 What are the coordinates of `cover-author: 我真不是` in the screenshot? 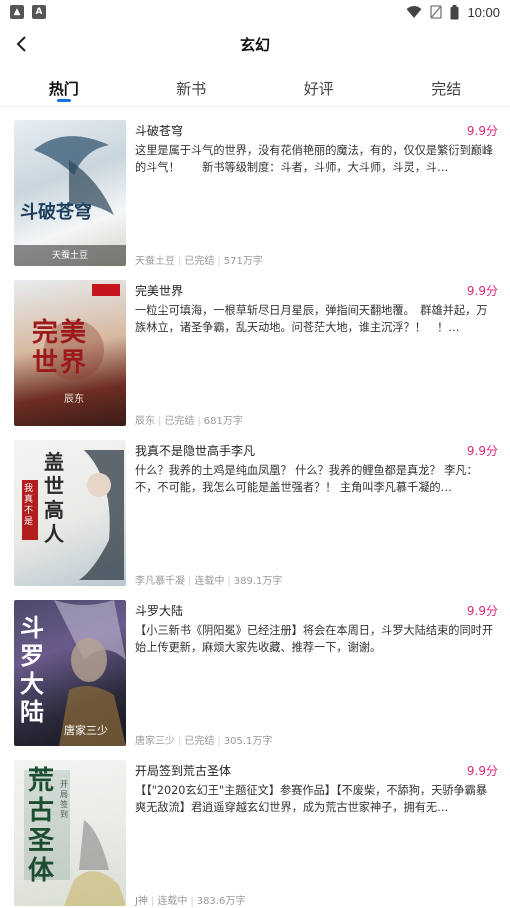 It's located at (29, 505).